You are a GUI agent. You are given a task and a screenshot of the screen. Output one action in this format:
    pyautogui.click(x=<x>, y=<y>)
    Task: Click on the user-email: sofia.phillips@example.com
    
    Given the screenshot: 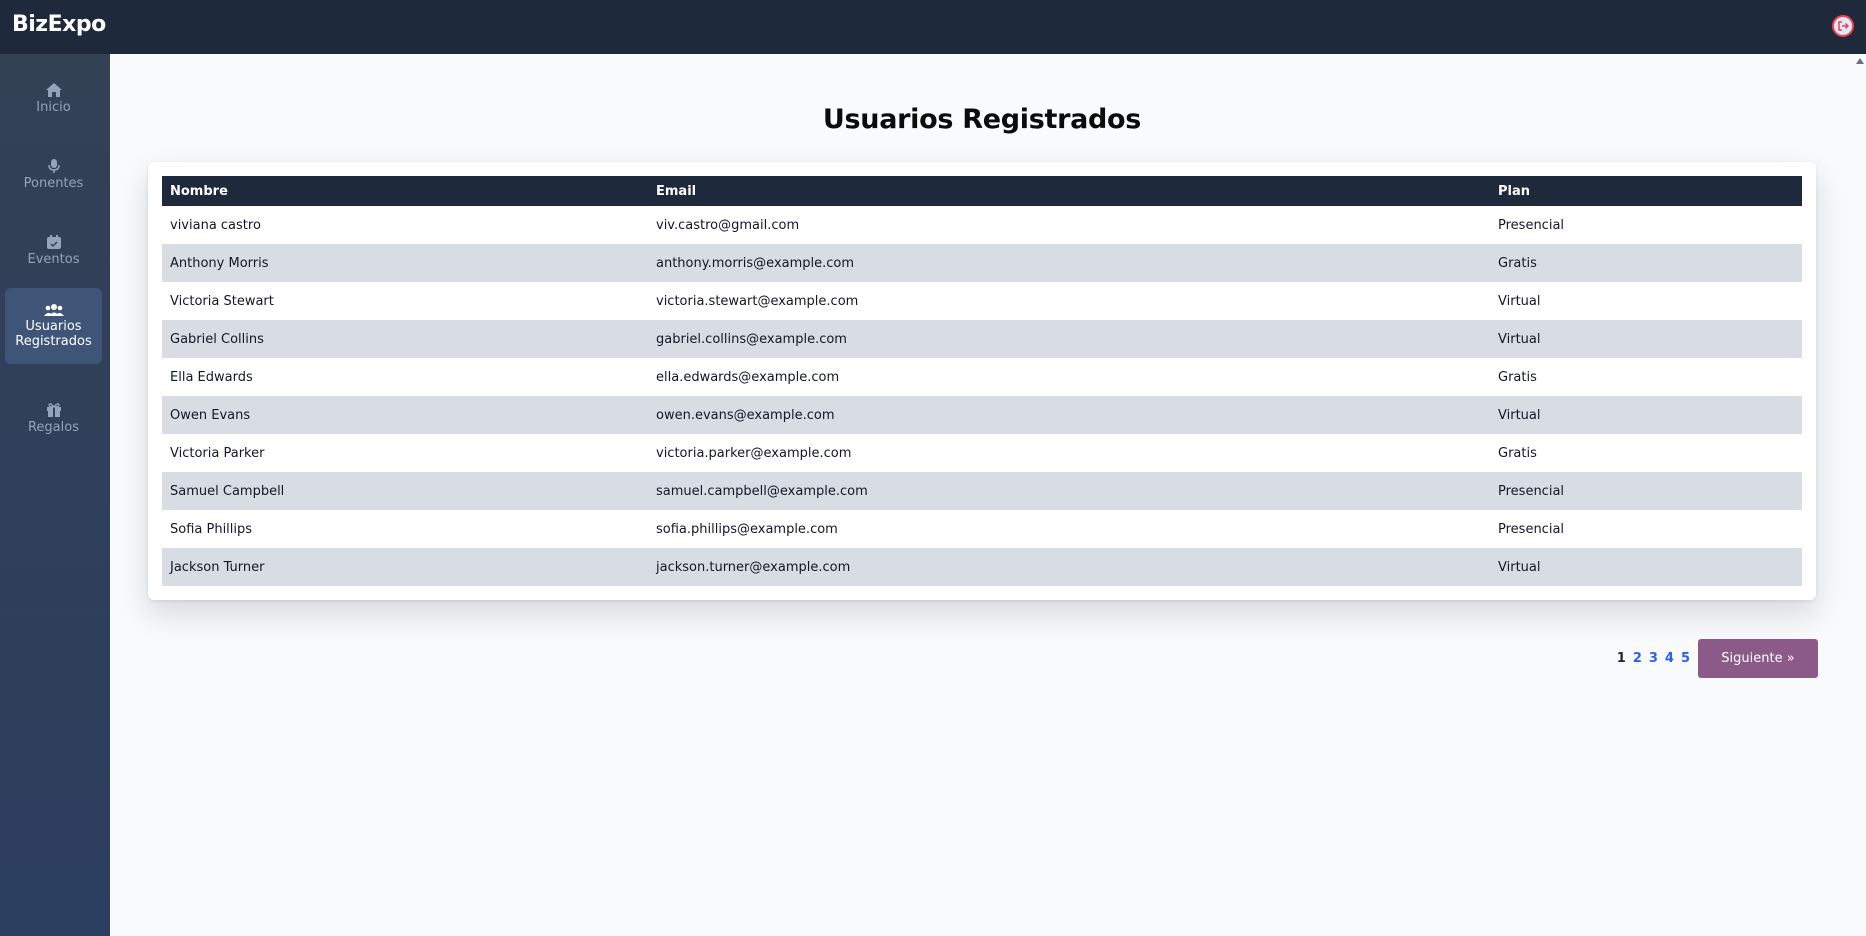 What is the action you would take?
    pyautogui.click(x=747, y=529)
    